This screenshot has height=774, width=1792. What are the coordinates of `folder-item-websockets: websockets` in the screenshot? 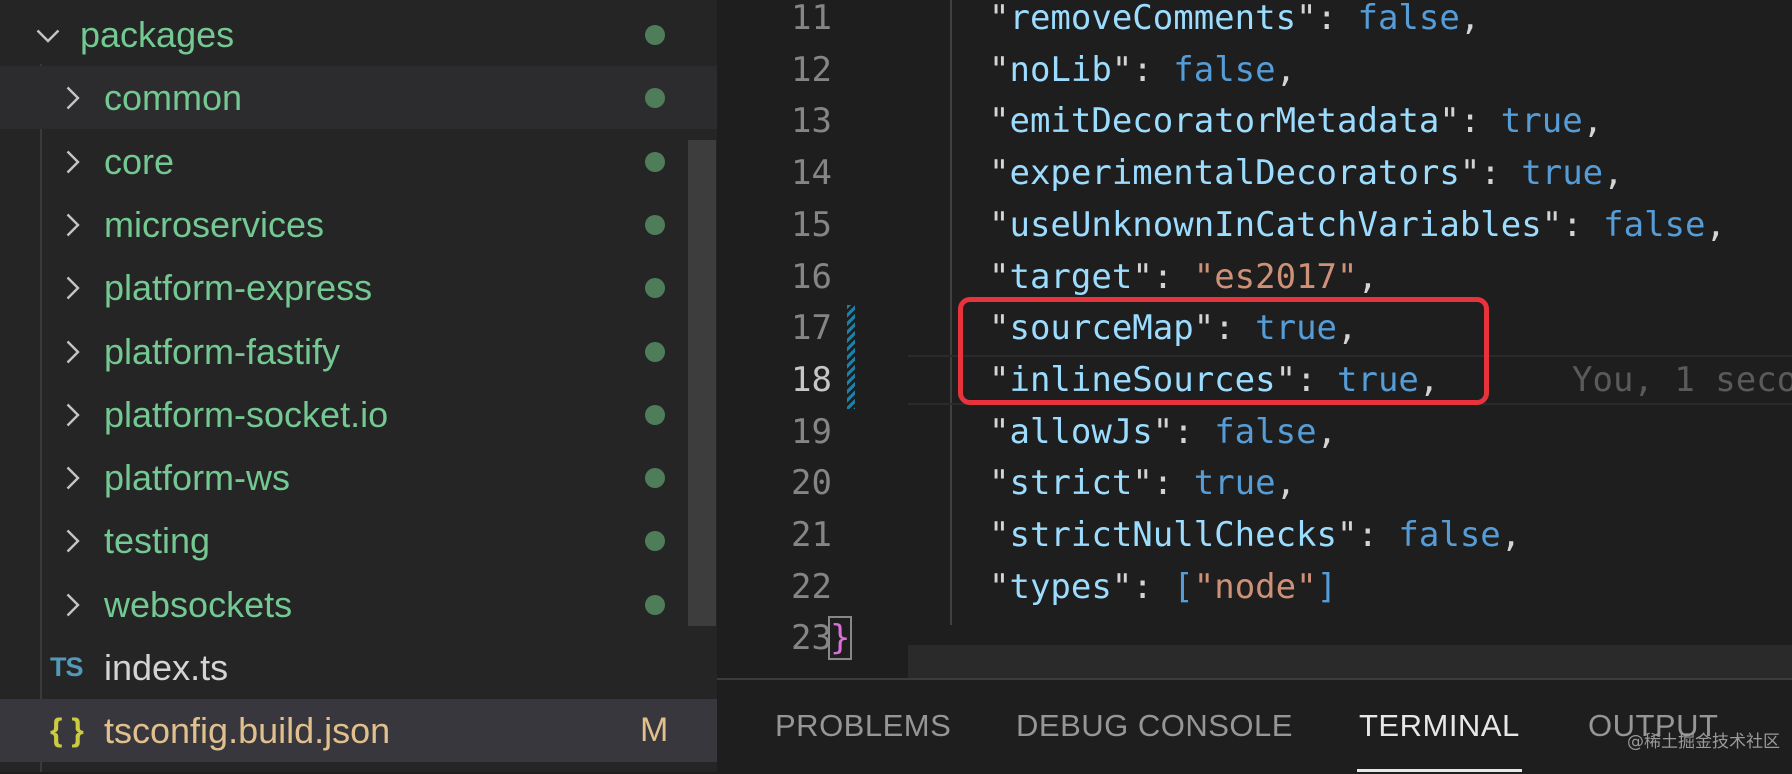 It's located at (358, 604).